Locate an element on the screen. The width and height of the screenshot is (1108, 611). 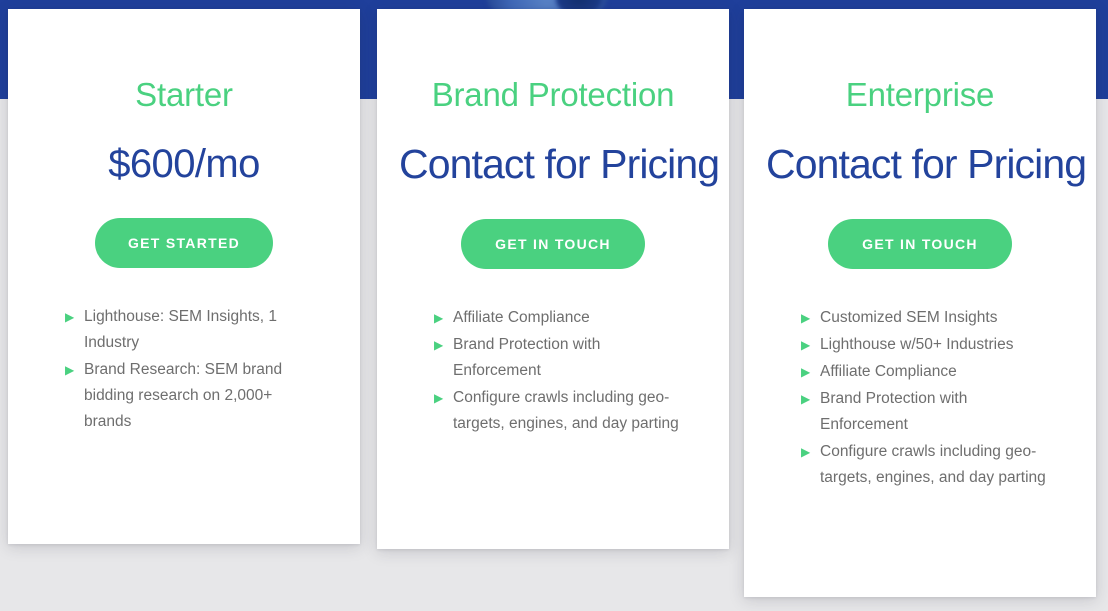
list-item: ▶ Customized SEM Insights is located at coordinates (925, 318).